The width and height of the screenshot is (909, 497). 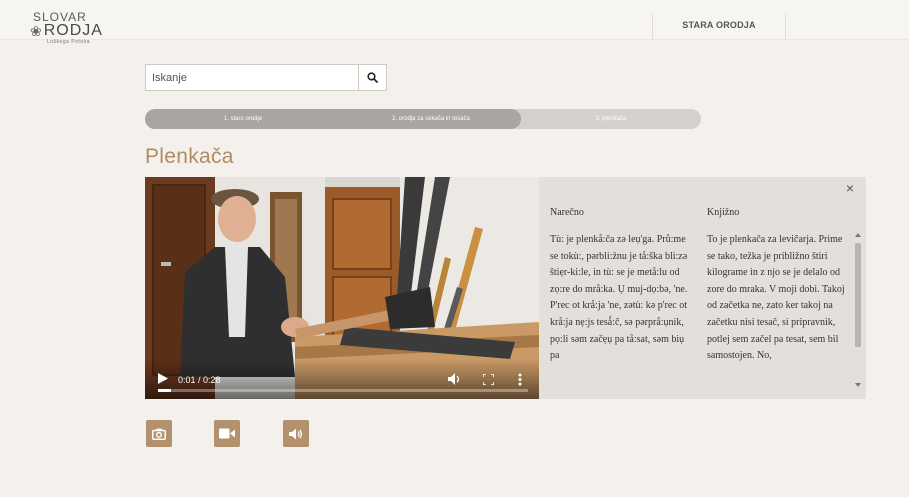 I want to click on nav-item-stara-orodja: STARA ORODJA, so click(x=719, y=26).